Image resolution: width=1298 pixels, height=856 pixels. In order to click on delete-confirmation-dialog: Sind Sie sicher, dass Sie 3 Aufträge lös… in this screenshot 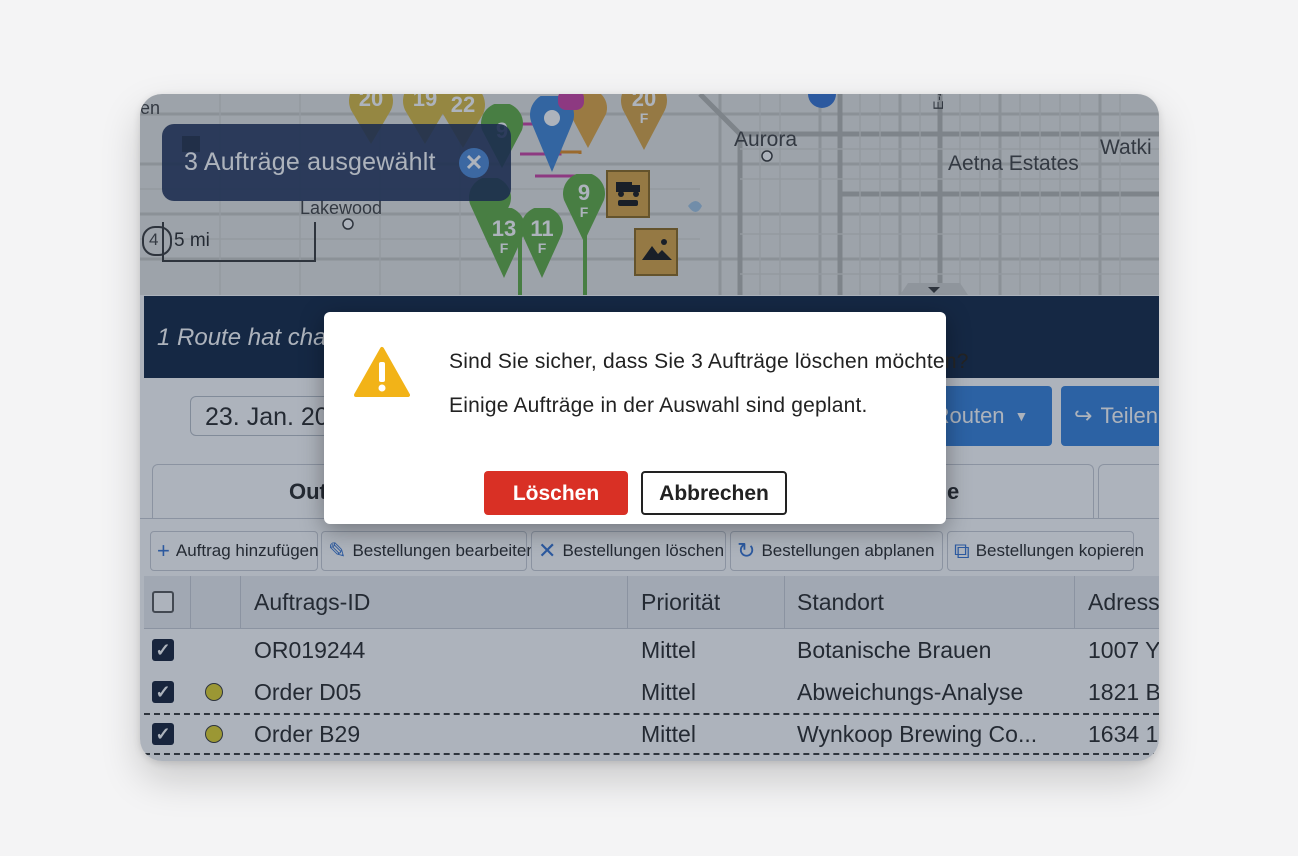, I will do `click(646, 418)`.